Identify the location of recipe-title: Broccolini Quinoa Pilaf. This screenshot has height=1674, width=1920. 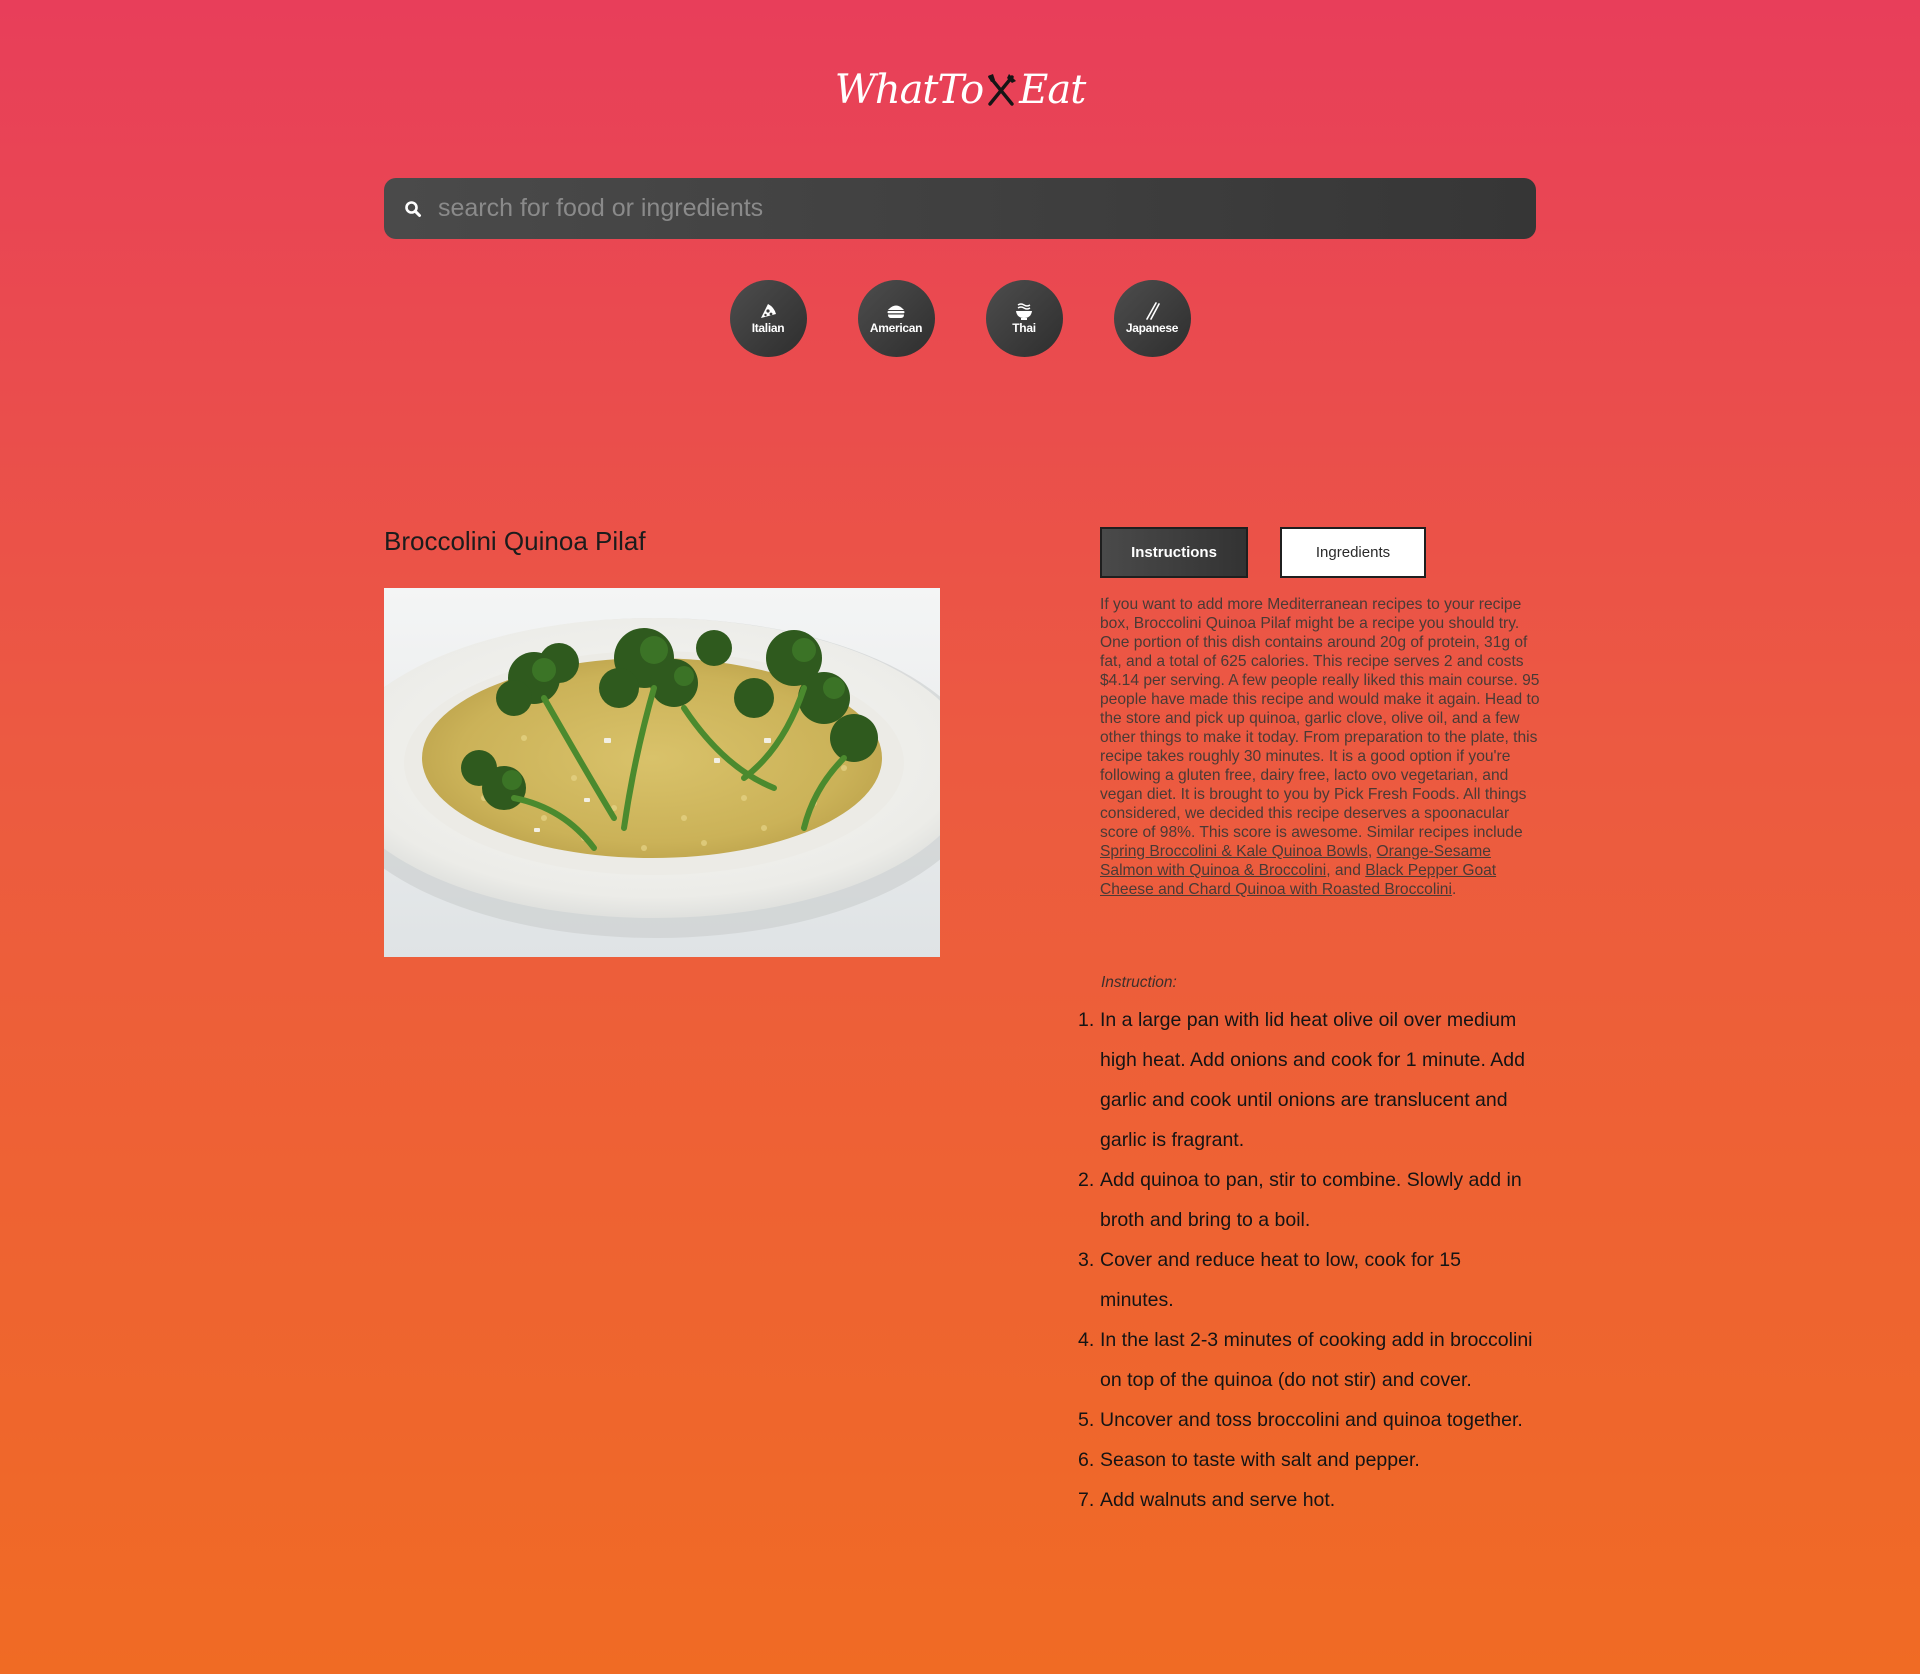
(515, 541).